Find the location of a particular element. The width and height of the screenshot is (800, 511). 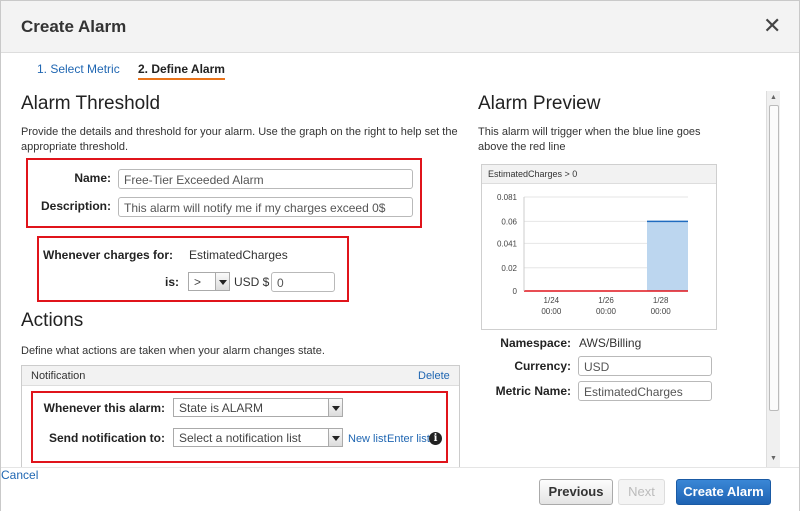

enter-list-link: Enter list is located at coordinates (408, 439).